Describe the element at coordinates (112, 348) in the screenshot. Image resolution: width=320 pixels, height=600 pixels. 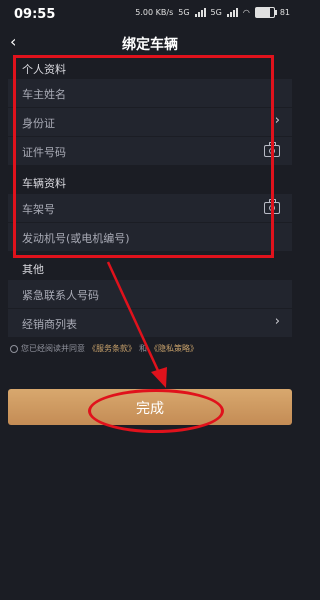
I see `terms-link: 《服务条款》` at that location.